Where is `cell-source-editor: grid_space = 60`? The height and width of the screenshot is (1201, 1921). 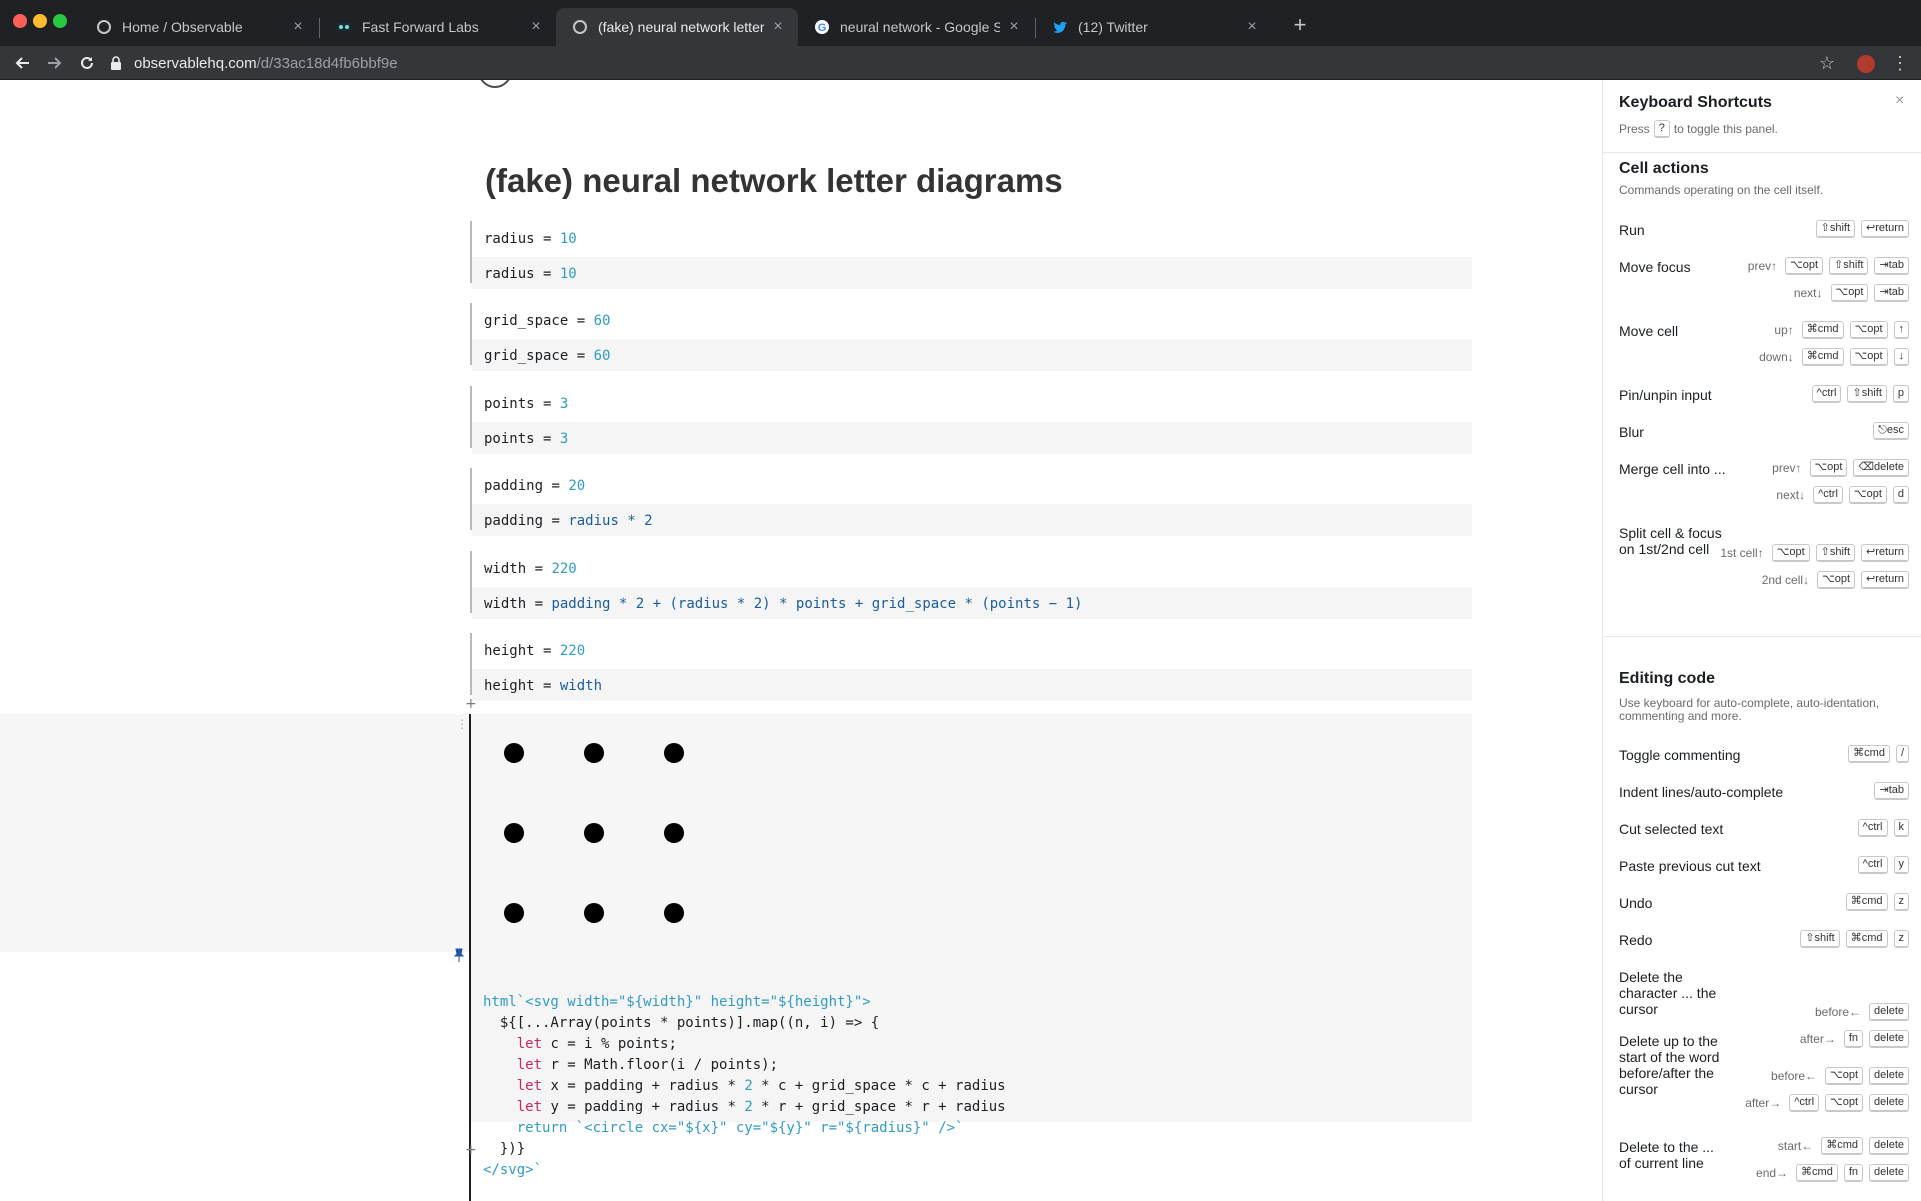
cell-source-editor: grid_space = 60 is located at coordinates (972, 355).